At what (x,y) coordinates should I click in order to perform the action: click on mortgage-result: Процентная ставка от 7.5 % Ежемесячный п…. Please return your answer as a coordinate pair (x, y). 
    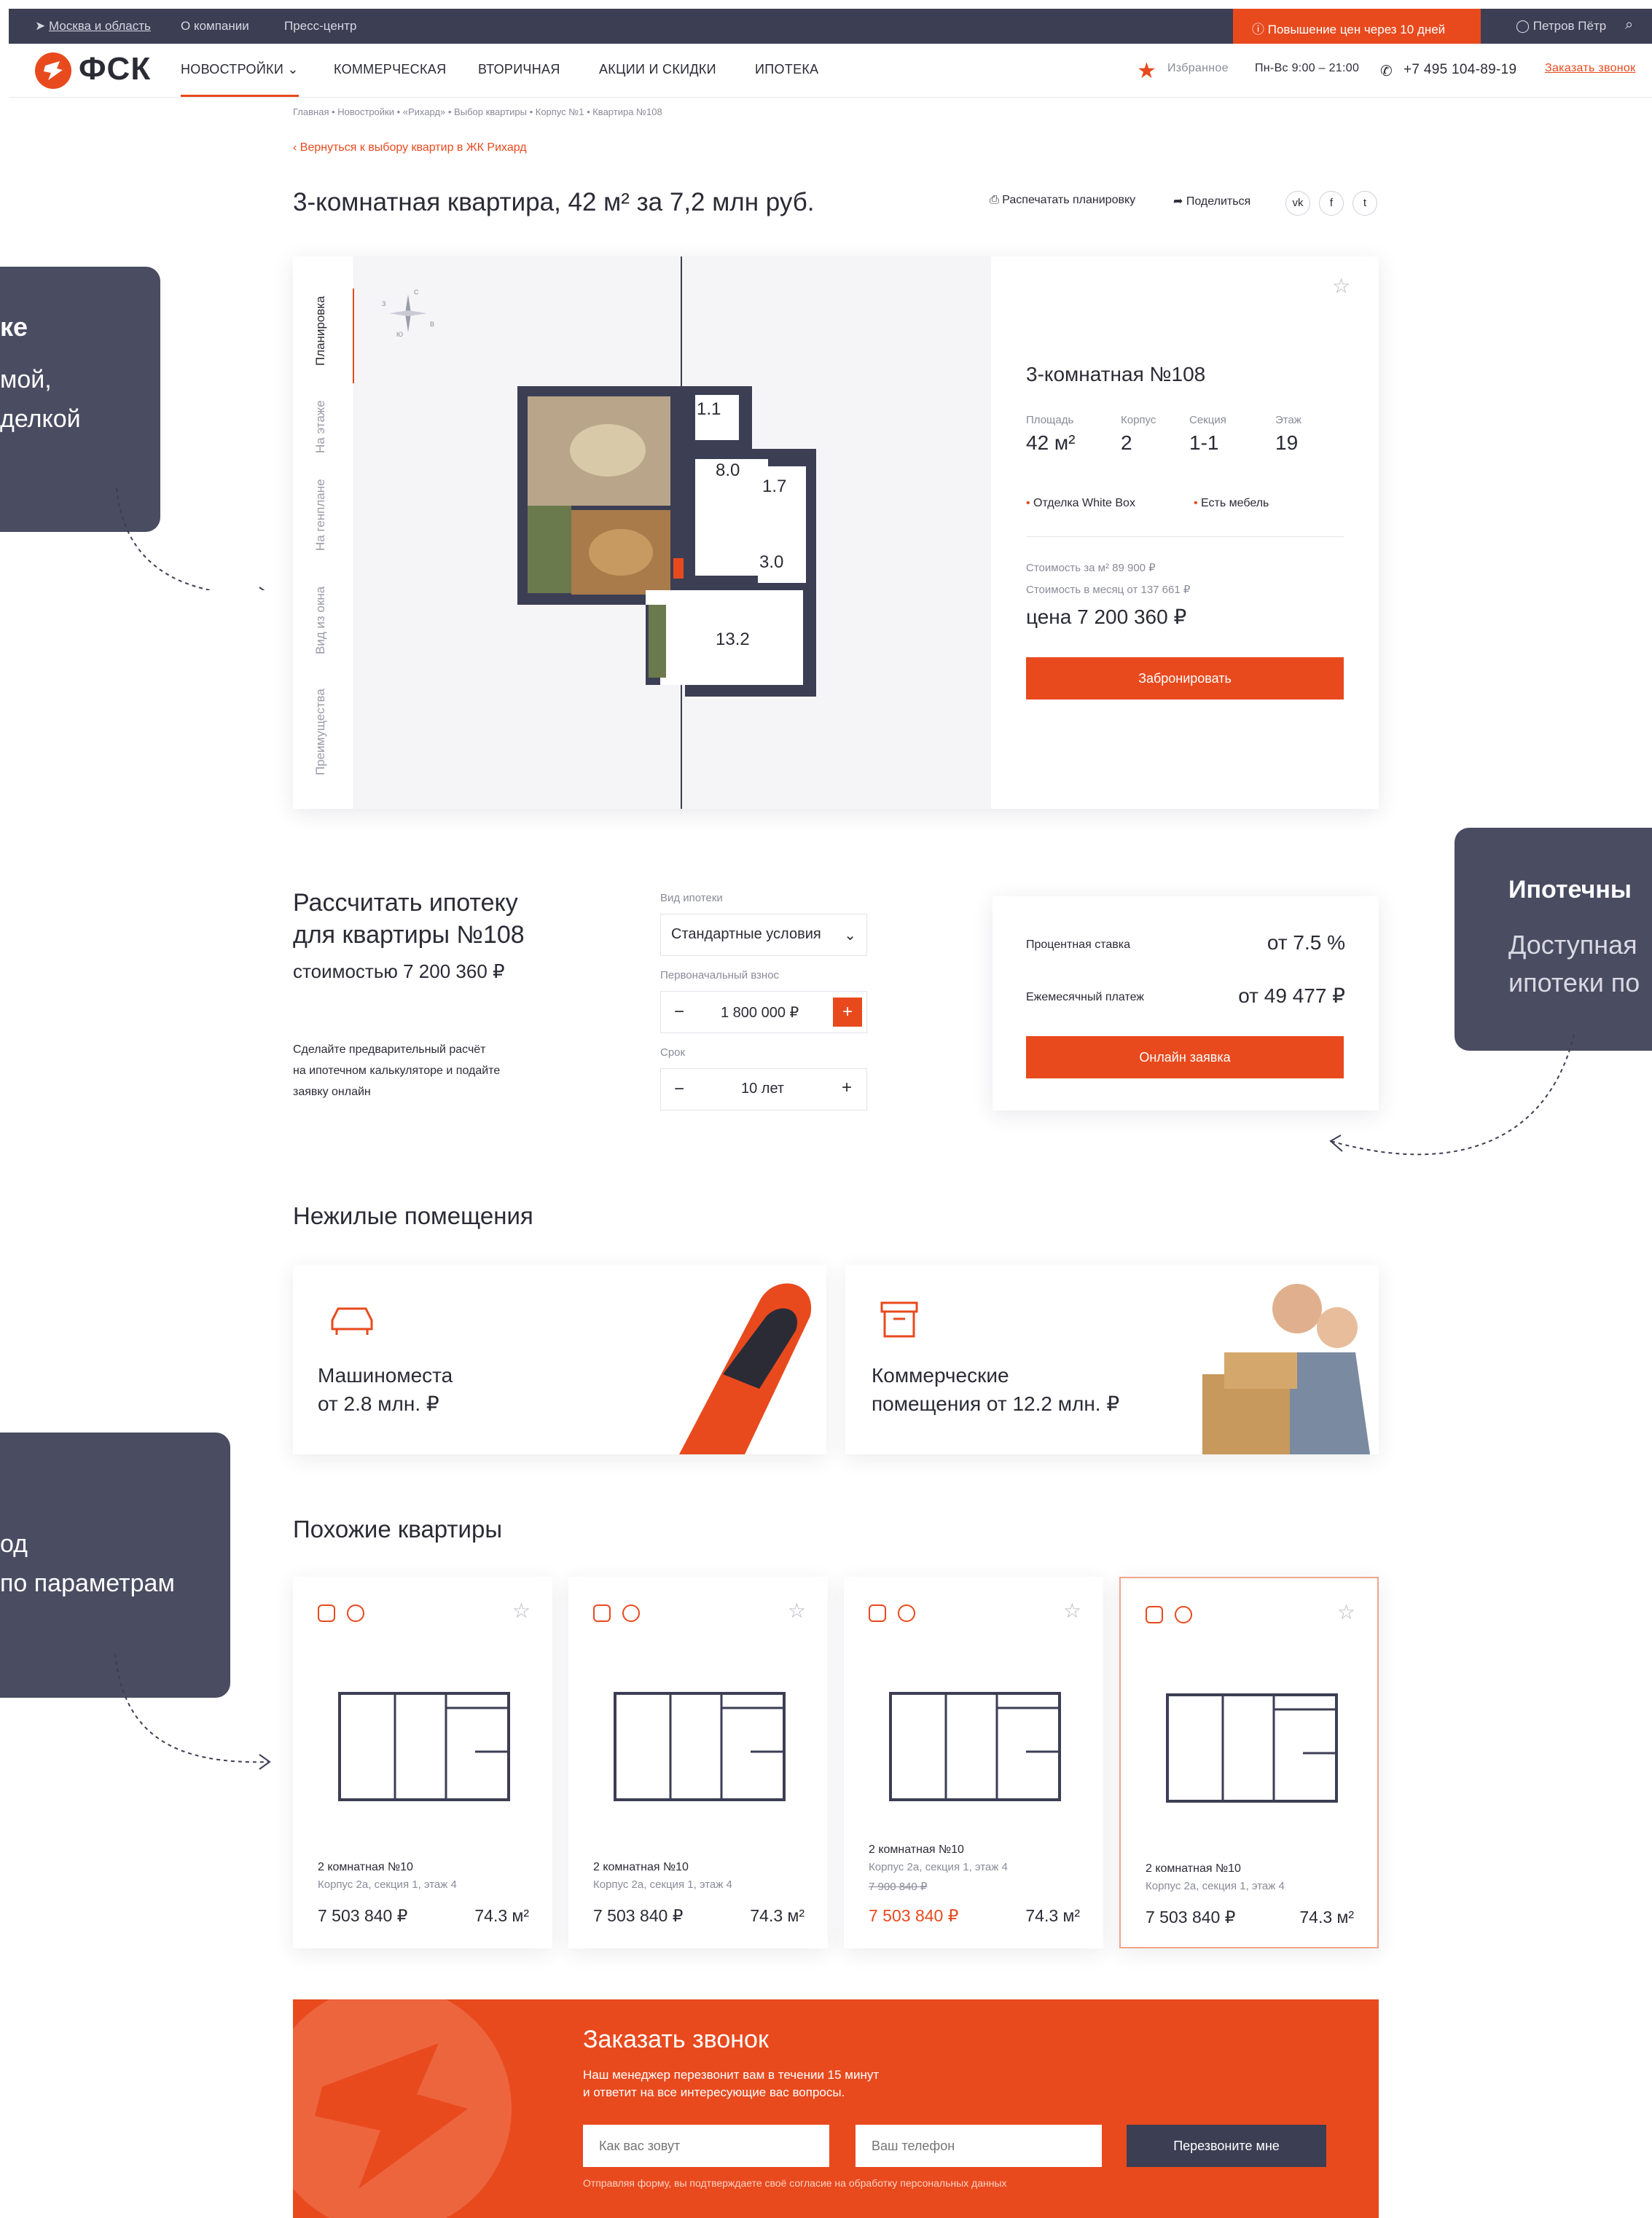
    Looking at the image, I should click on (1186, 1003).